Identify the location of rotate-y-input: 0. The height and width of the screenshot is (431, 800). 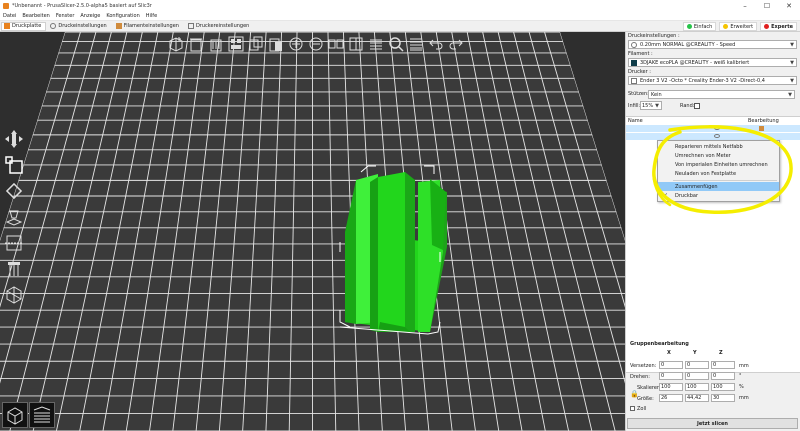
(697, 376).